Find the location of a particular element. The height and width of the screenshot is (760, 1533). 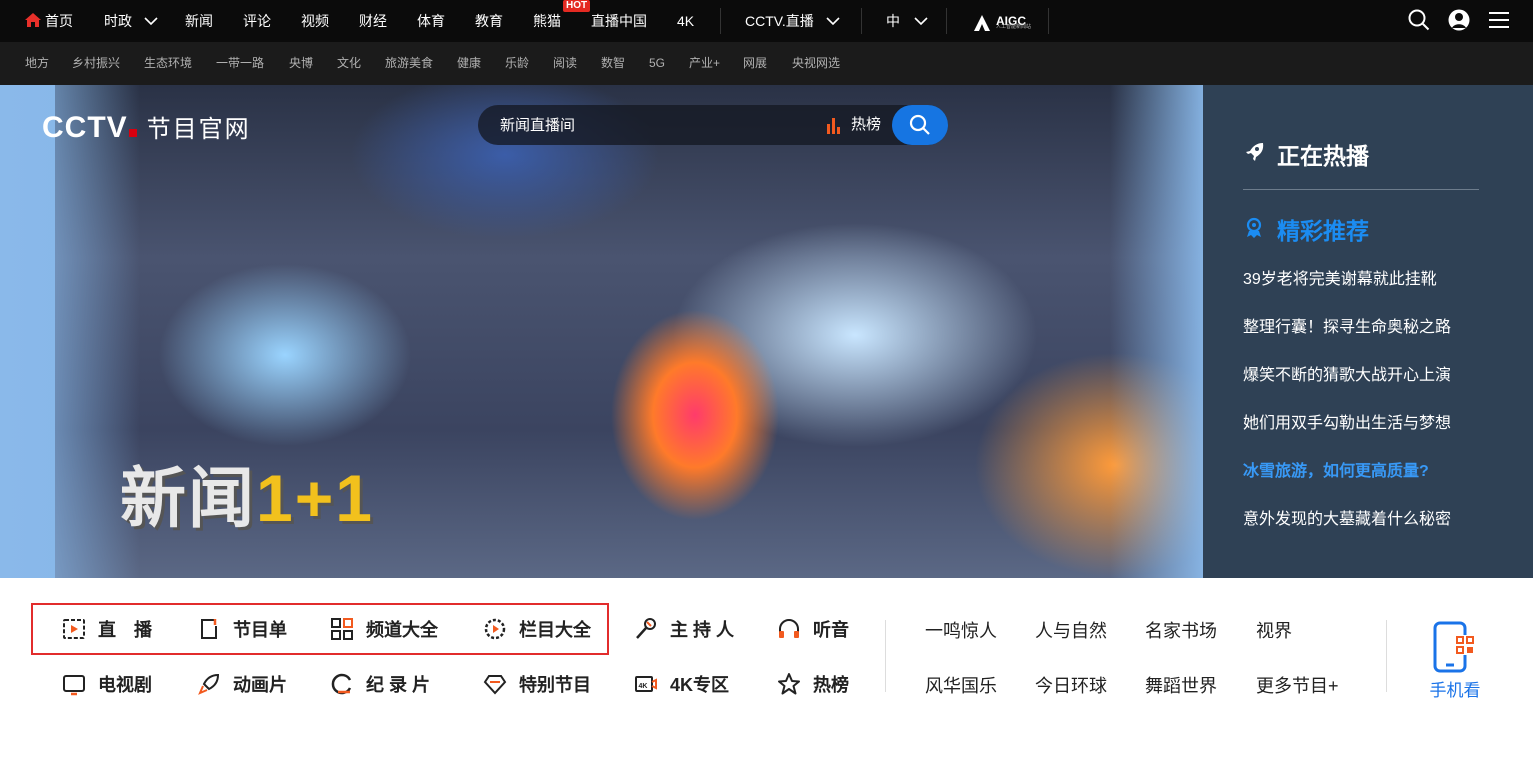

subnav-item: 央视网选 is located at coordinates (816, 63).